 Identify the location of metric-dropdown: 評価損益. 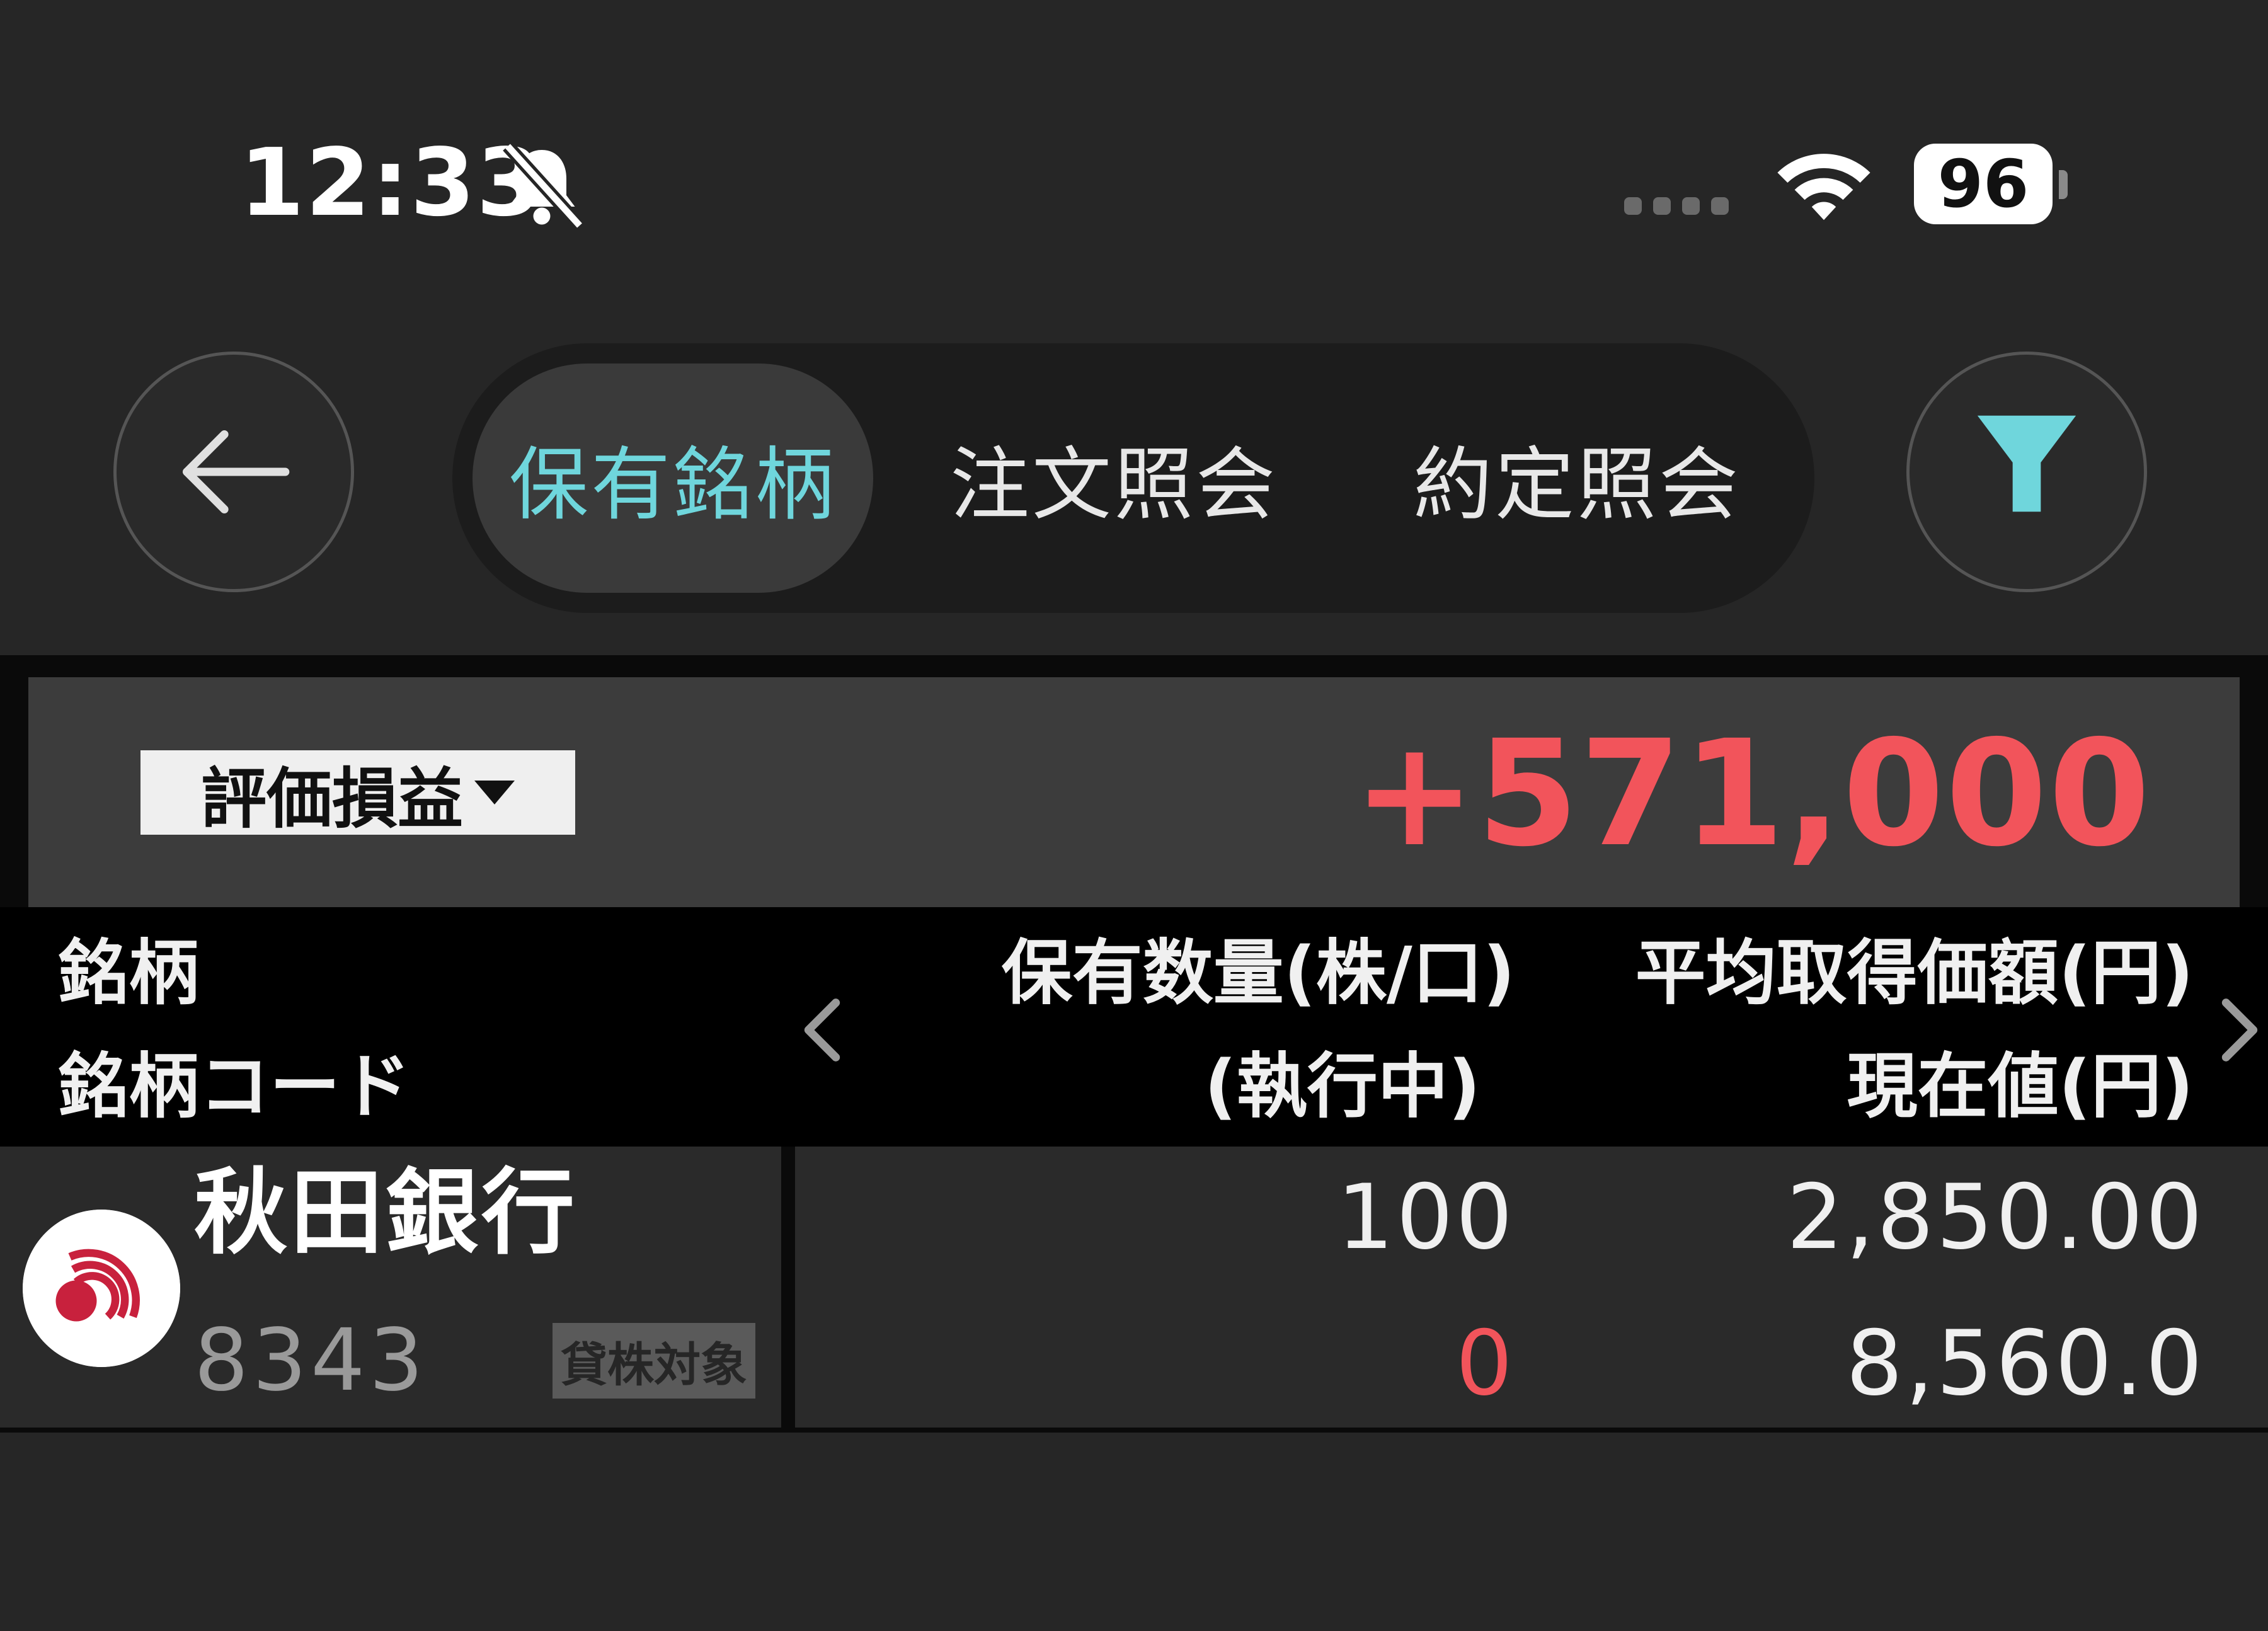
(357, 793).